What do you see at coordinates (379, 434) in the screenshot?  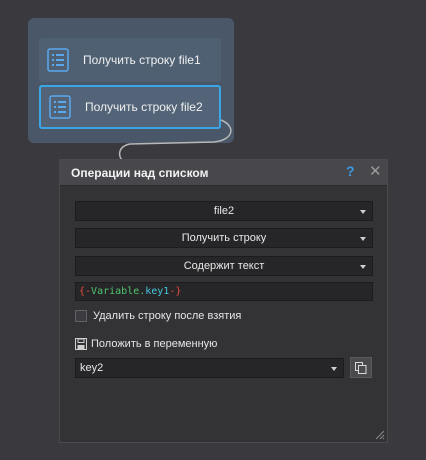 I see `resize-grip-icon` at bounding box center [379, 434].